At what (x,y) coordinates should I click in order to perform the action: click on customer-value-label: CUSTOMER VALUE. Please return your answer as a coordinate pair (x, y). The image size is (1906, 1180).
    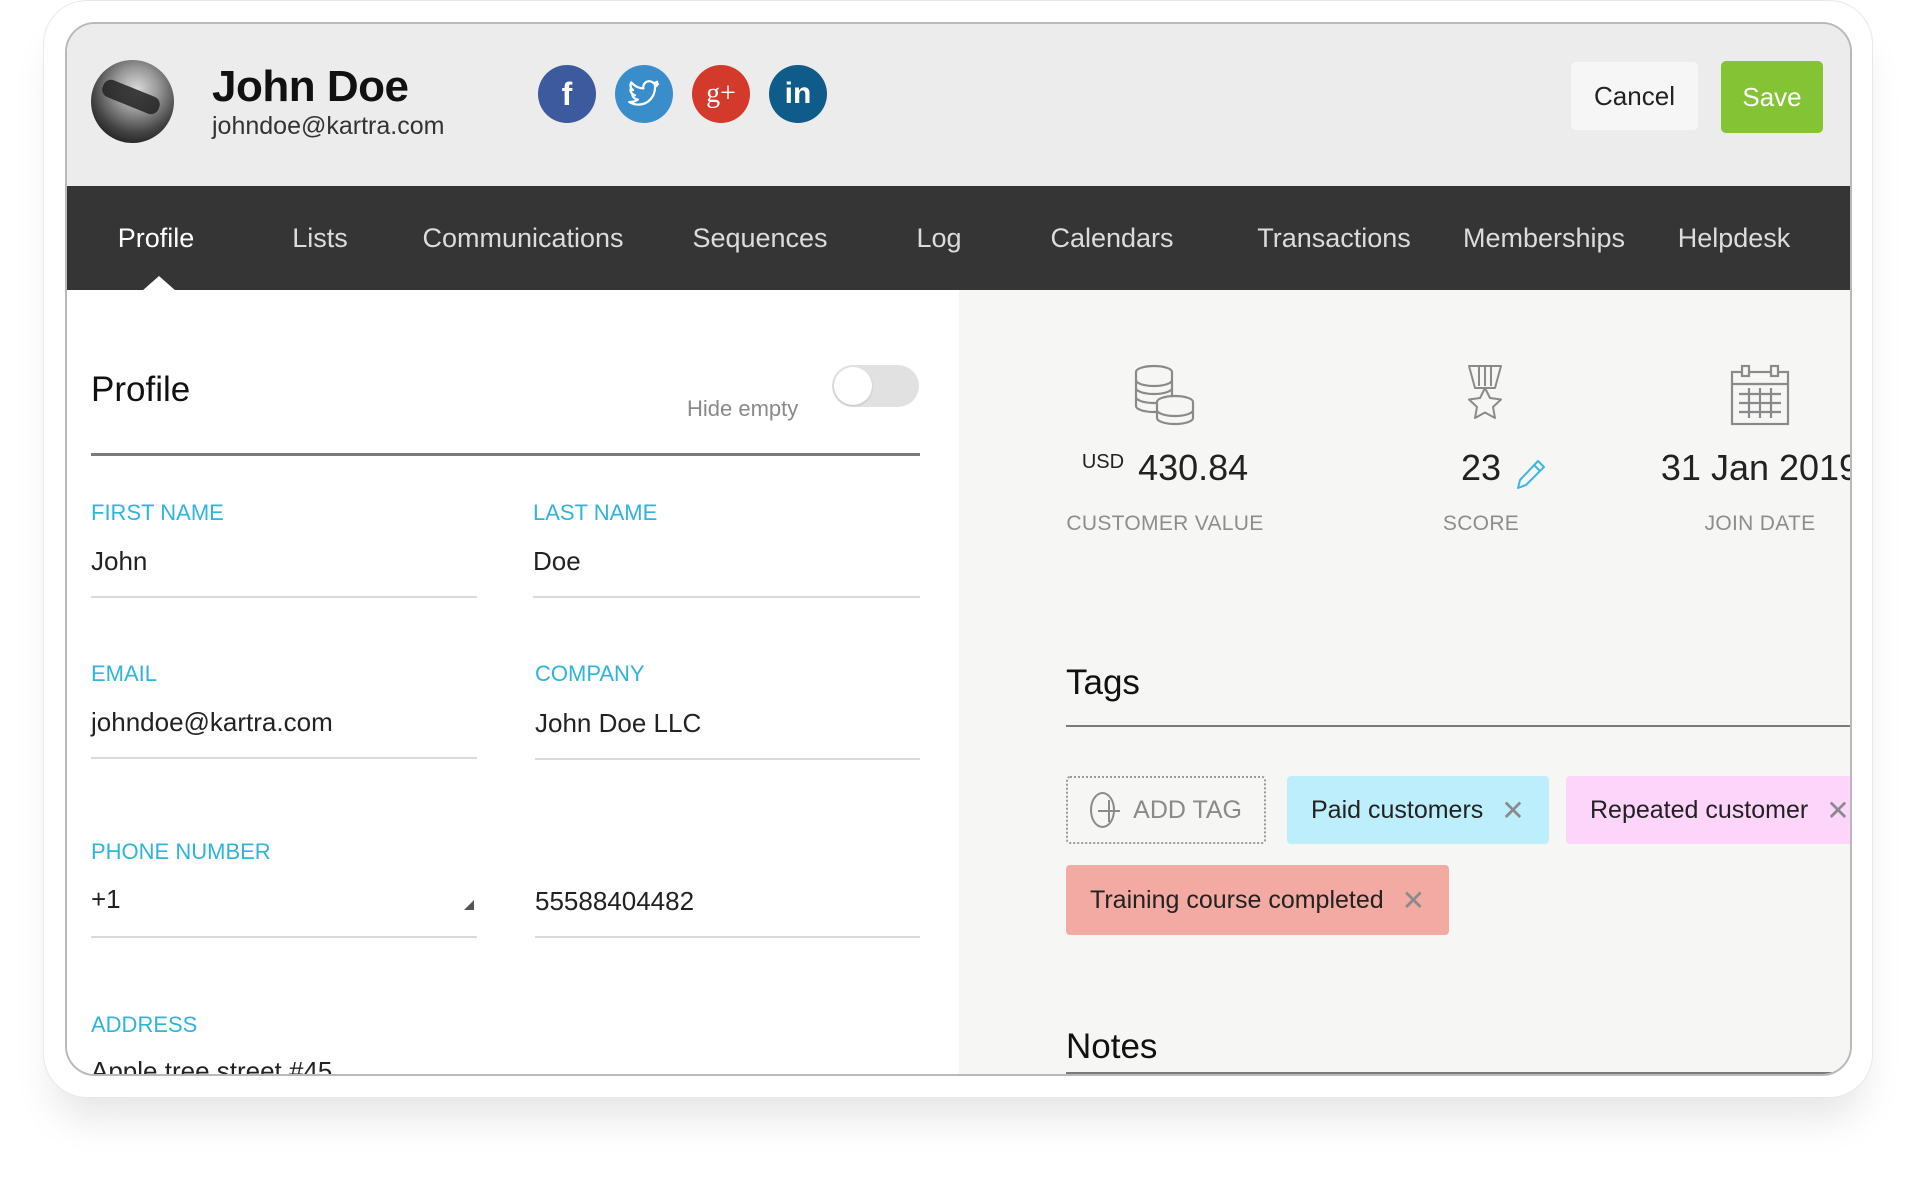
    Looking at the image, I should click on (1165, 523).